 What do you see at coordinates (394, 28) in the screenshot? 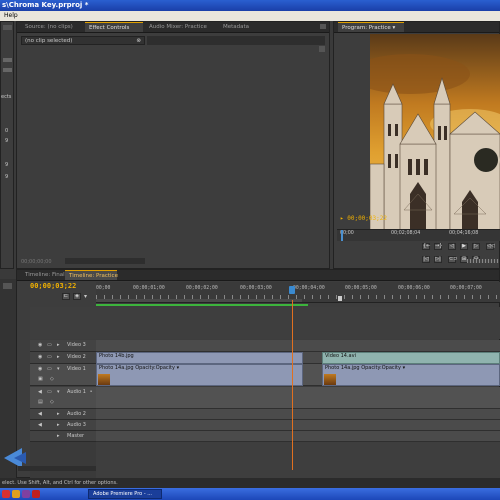
I see `chevron-down-icon: ▾` at bounding box center [394, 28].